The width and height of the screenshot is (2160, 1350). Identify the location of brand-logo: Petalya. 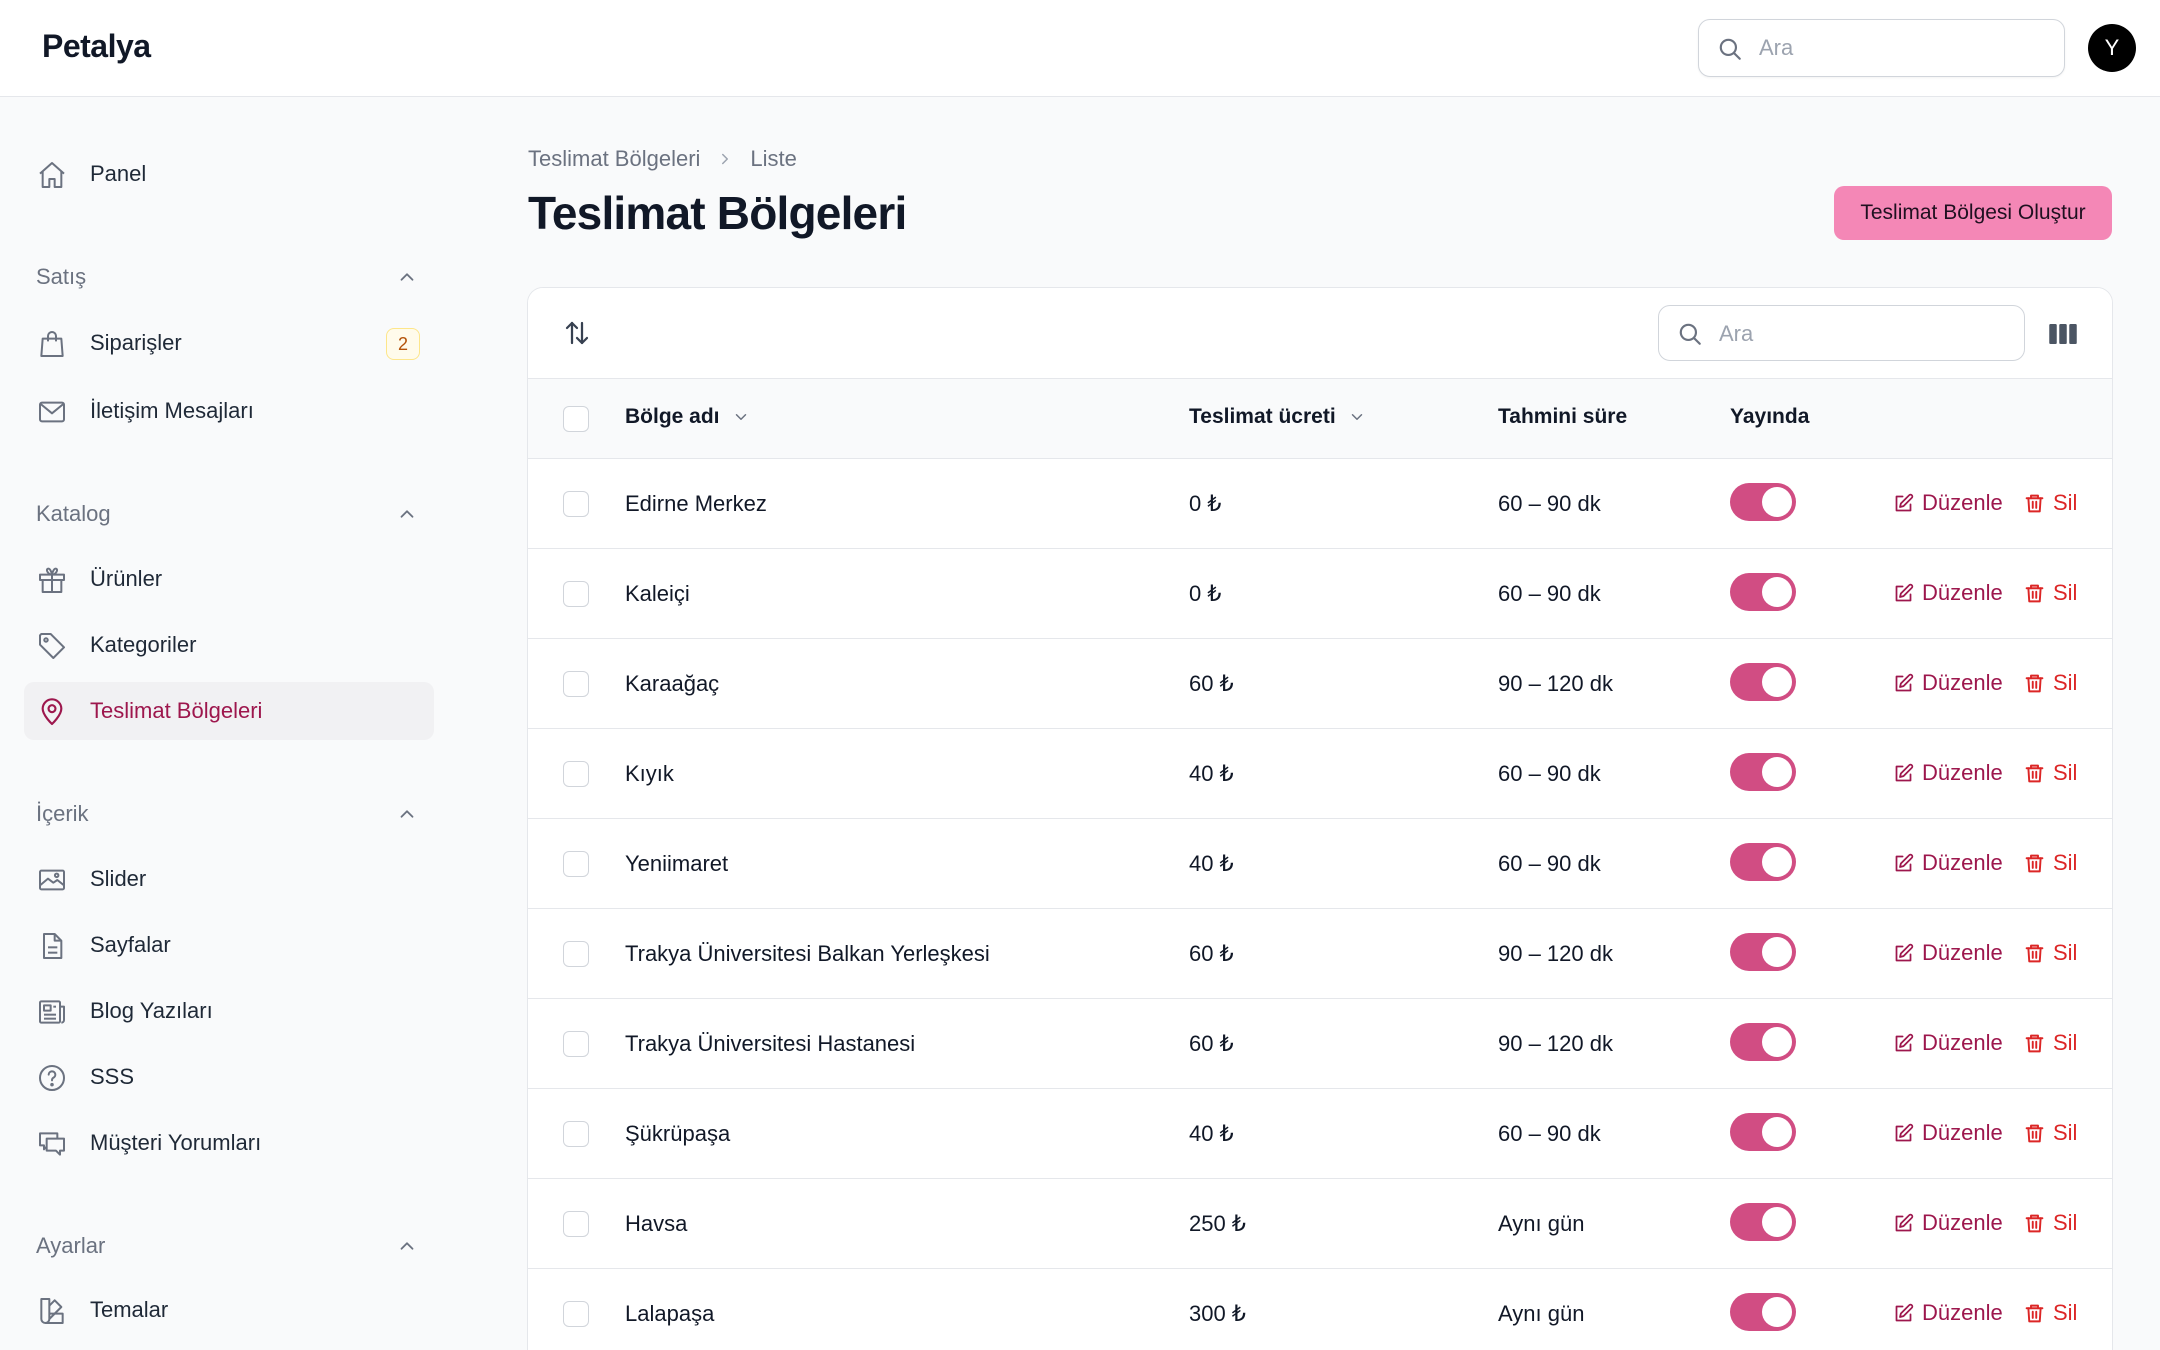
(96, 46).